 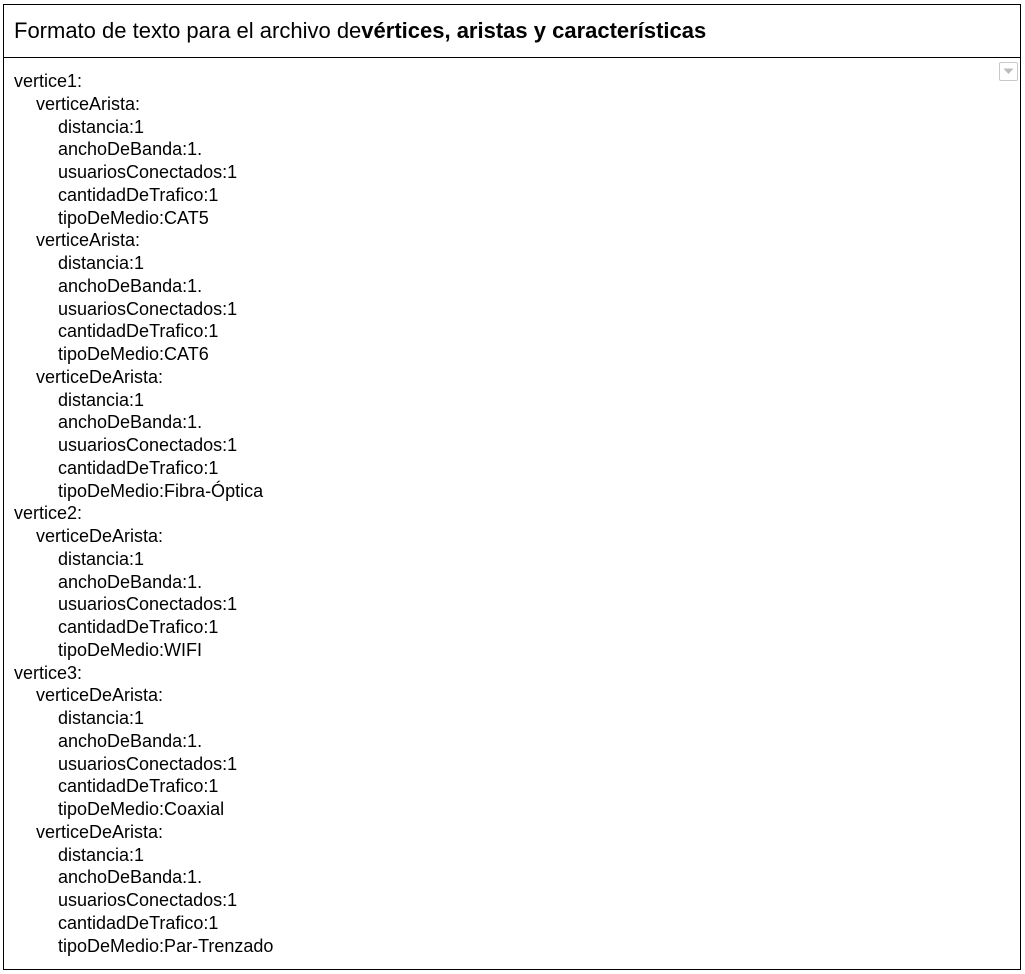 I want to click on property-line: tipoDeMedio:CAT6, so click(x=133, y=354).